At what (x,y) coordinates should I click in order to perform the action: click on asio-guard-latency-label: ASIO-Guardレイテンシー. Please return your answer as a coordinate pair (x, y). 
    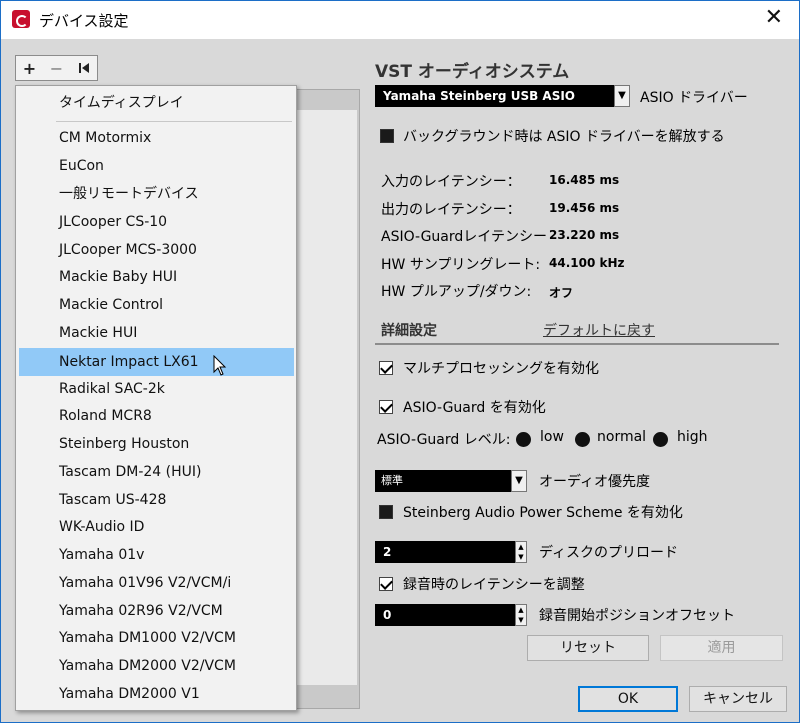
    Looking at the image, I should click on (464, 237).